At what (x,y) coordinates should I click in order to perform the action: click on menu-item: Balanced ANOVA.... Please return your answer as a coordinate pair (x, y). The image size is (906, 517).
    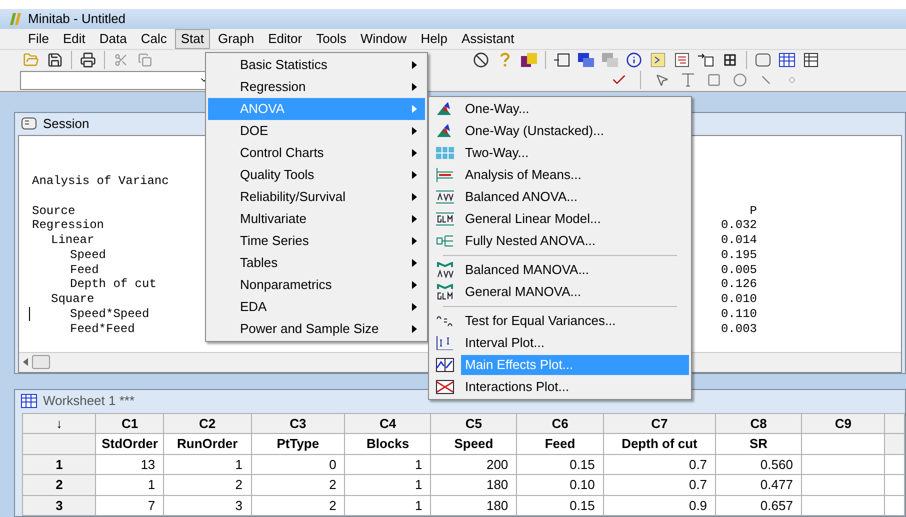
    Looking at the image, I should click on (575, 197).